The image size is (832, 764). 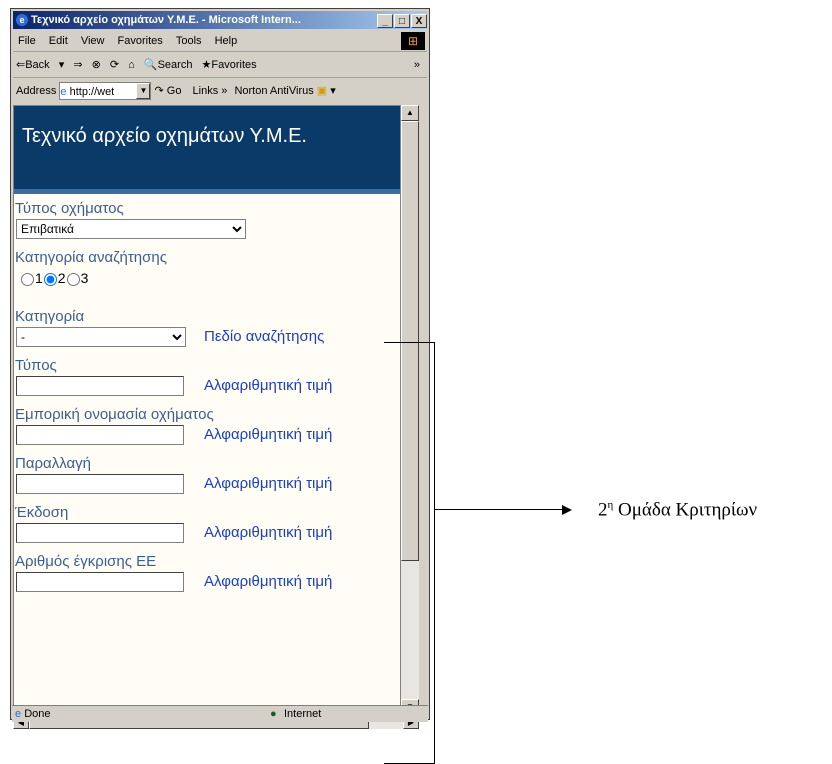 What do you see at coordinates (77, 65) in the screenshot?
I see `forward-icon: ⇒` at bounding box center [77, 65].